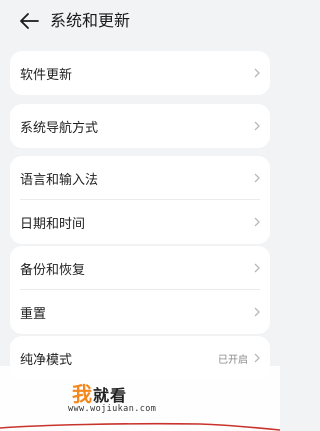 The height and width of the screenshot is (431, 320). What do you see at coordinates (119, 395) in the screenshot?
I see `watermark-char: 看` at bounding box center [119, 395].